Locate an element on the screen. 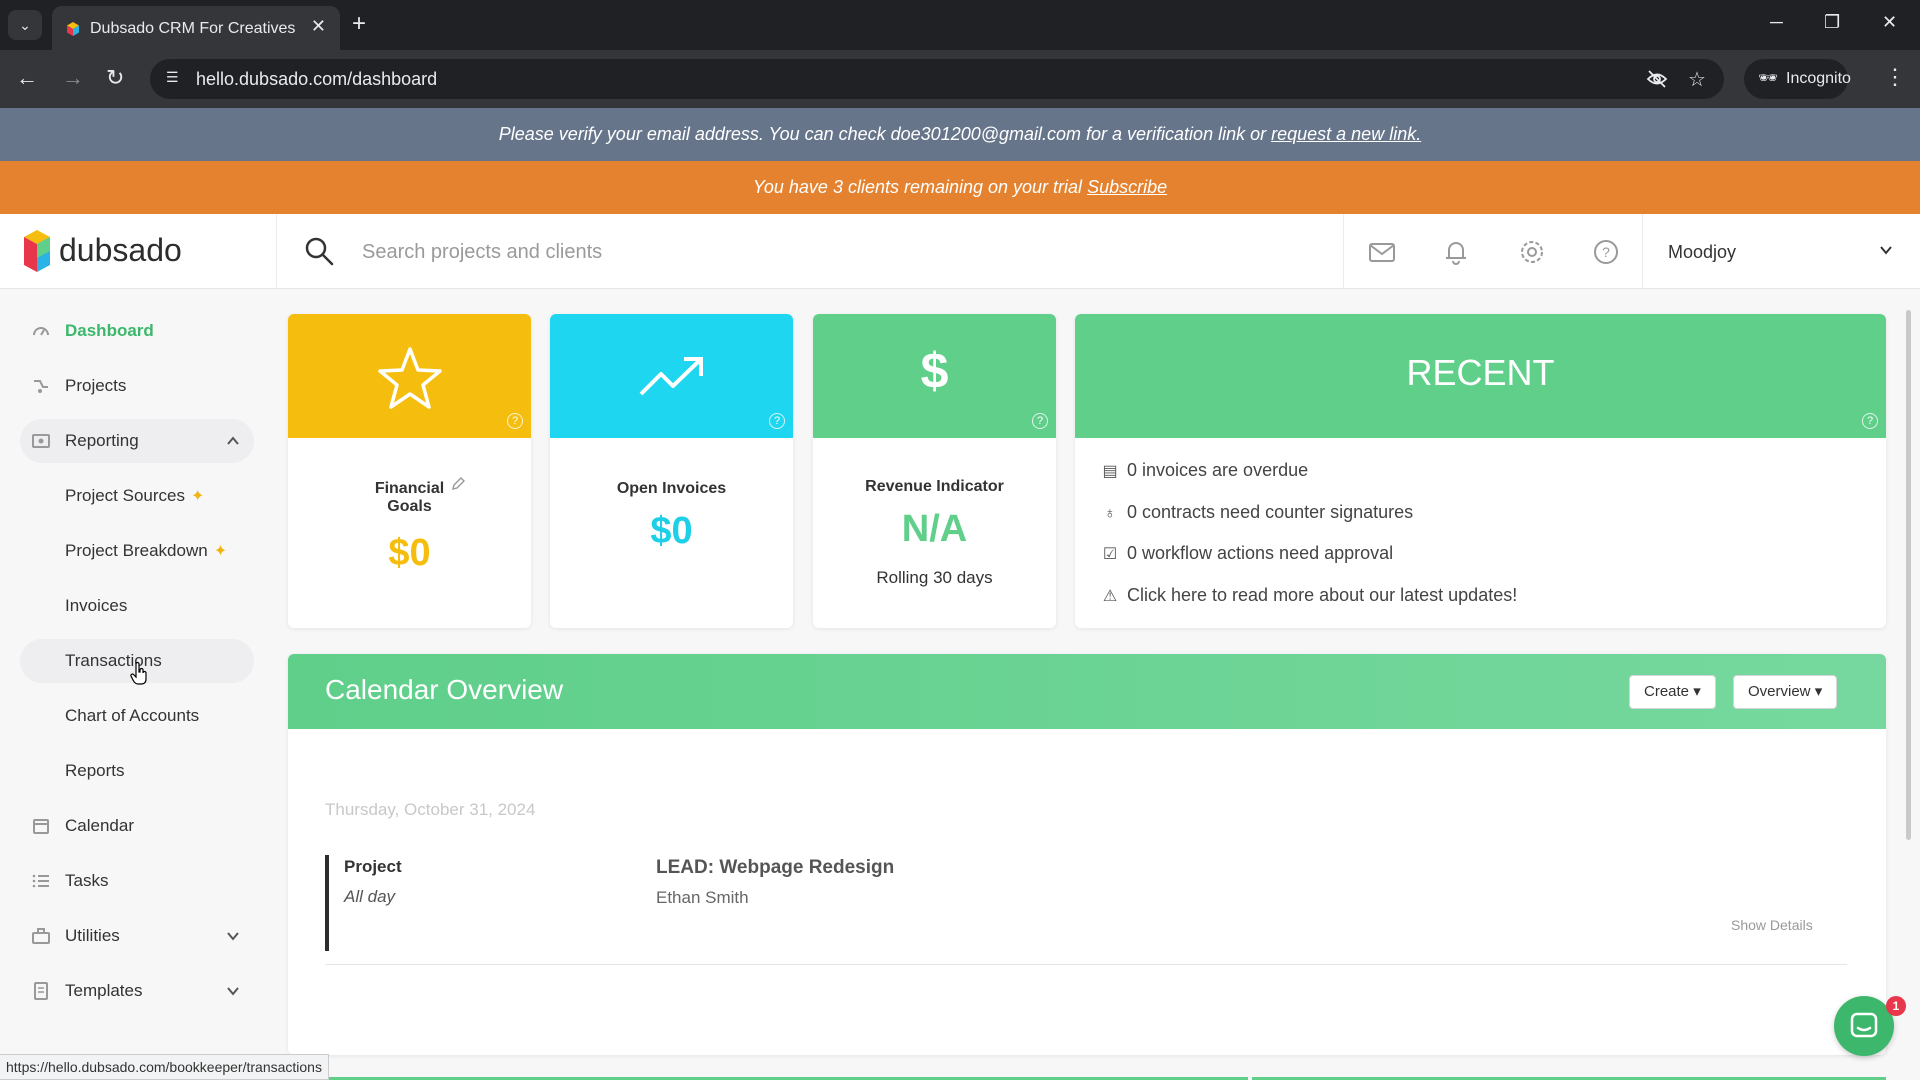 The width and height of the screenshot is (1920, 1080). new-tab-button: + is located at coordinates (359, 24).